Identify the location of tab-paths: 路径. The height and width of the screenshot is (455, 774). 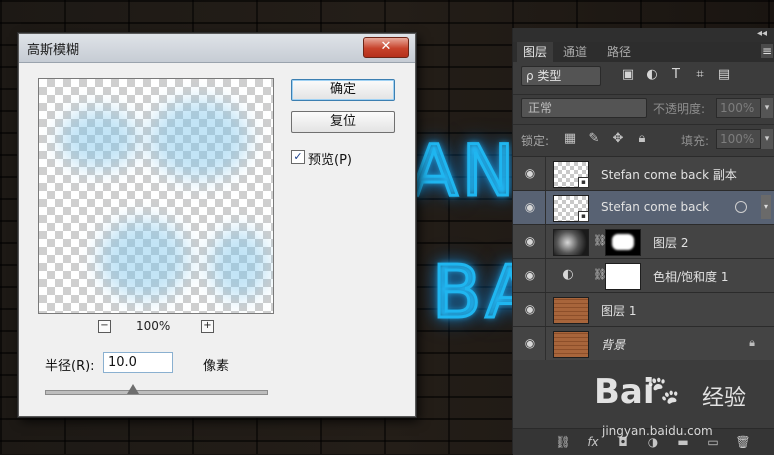
(619, 52).